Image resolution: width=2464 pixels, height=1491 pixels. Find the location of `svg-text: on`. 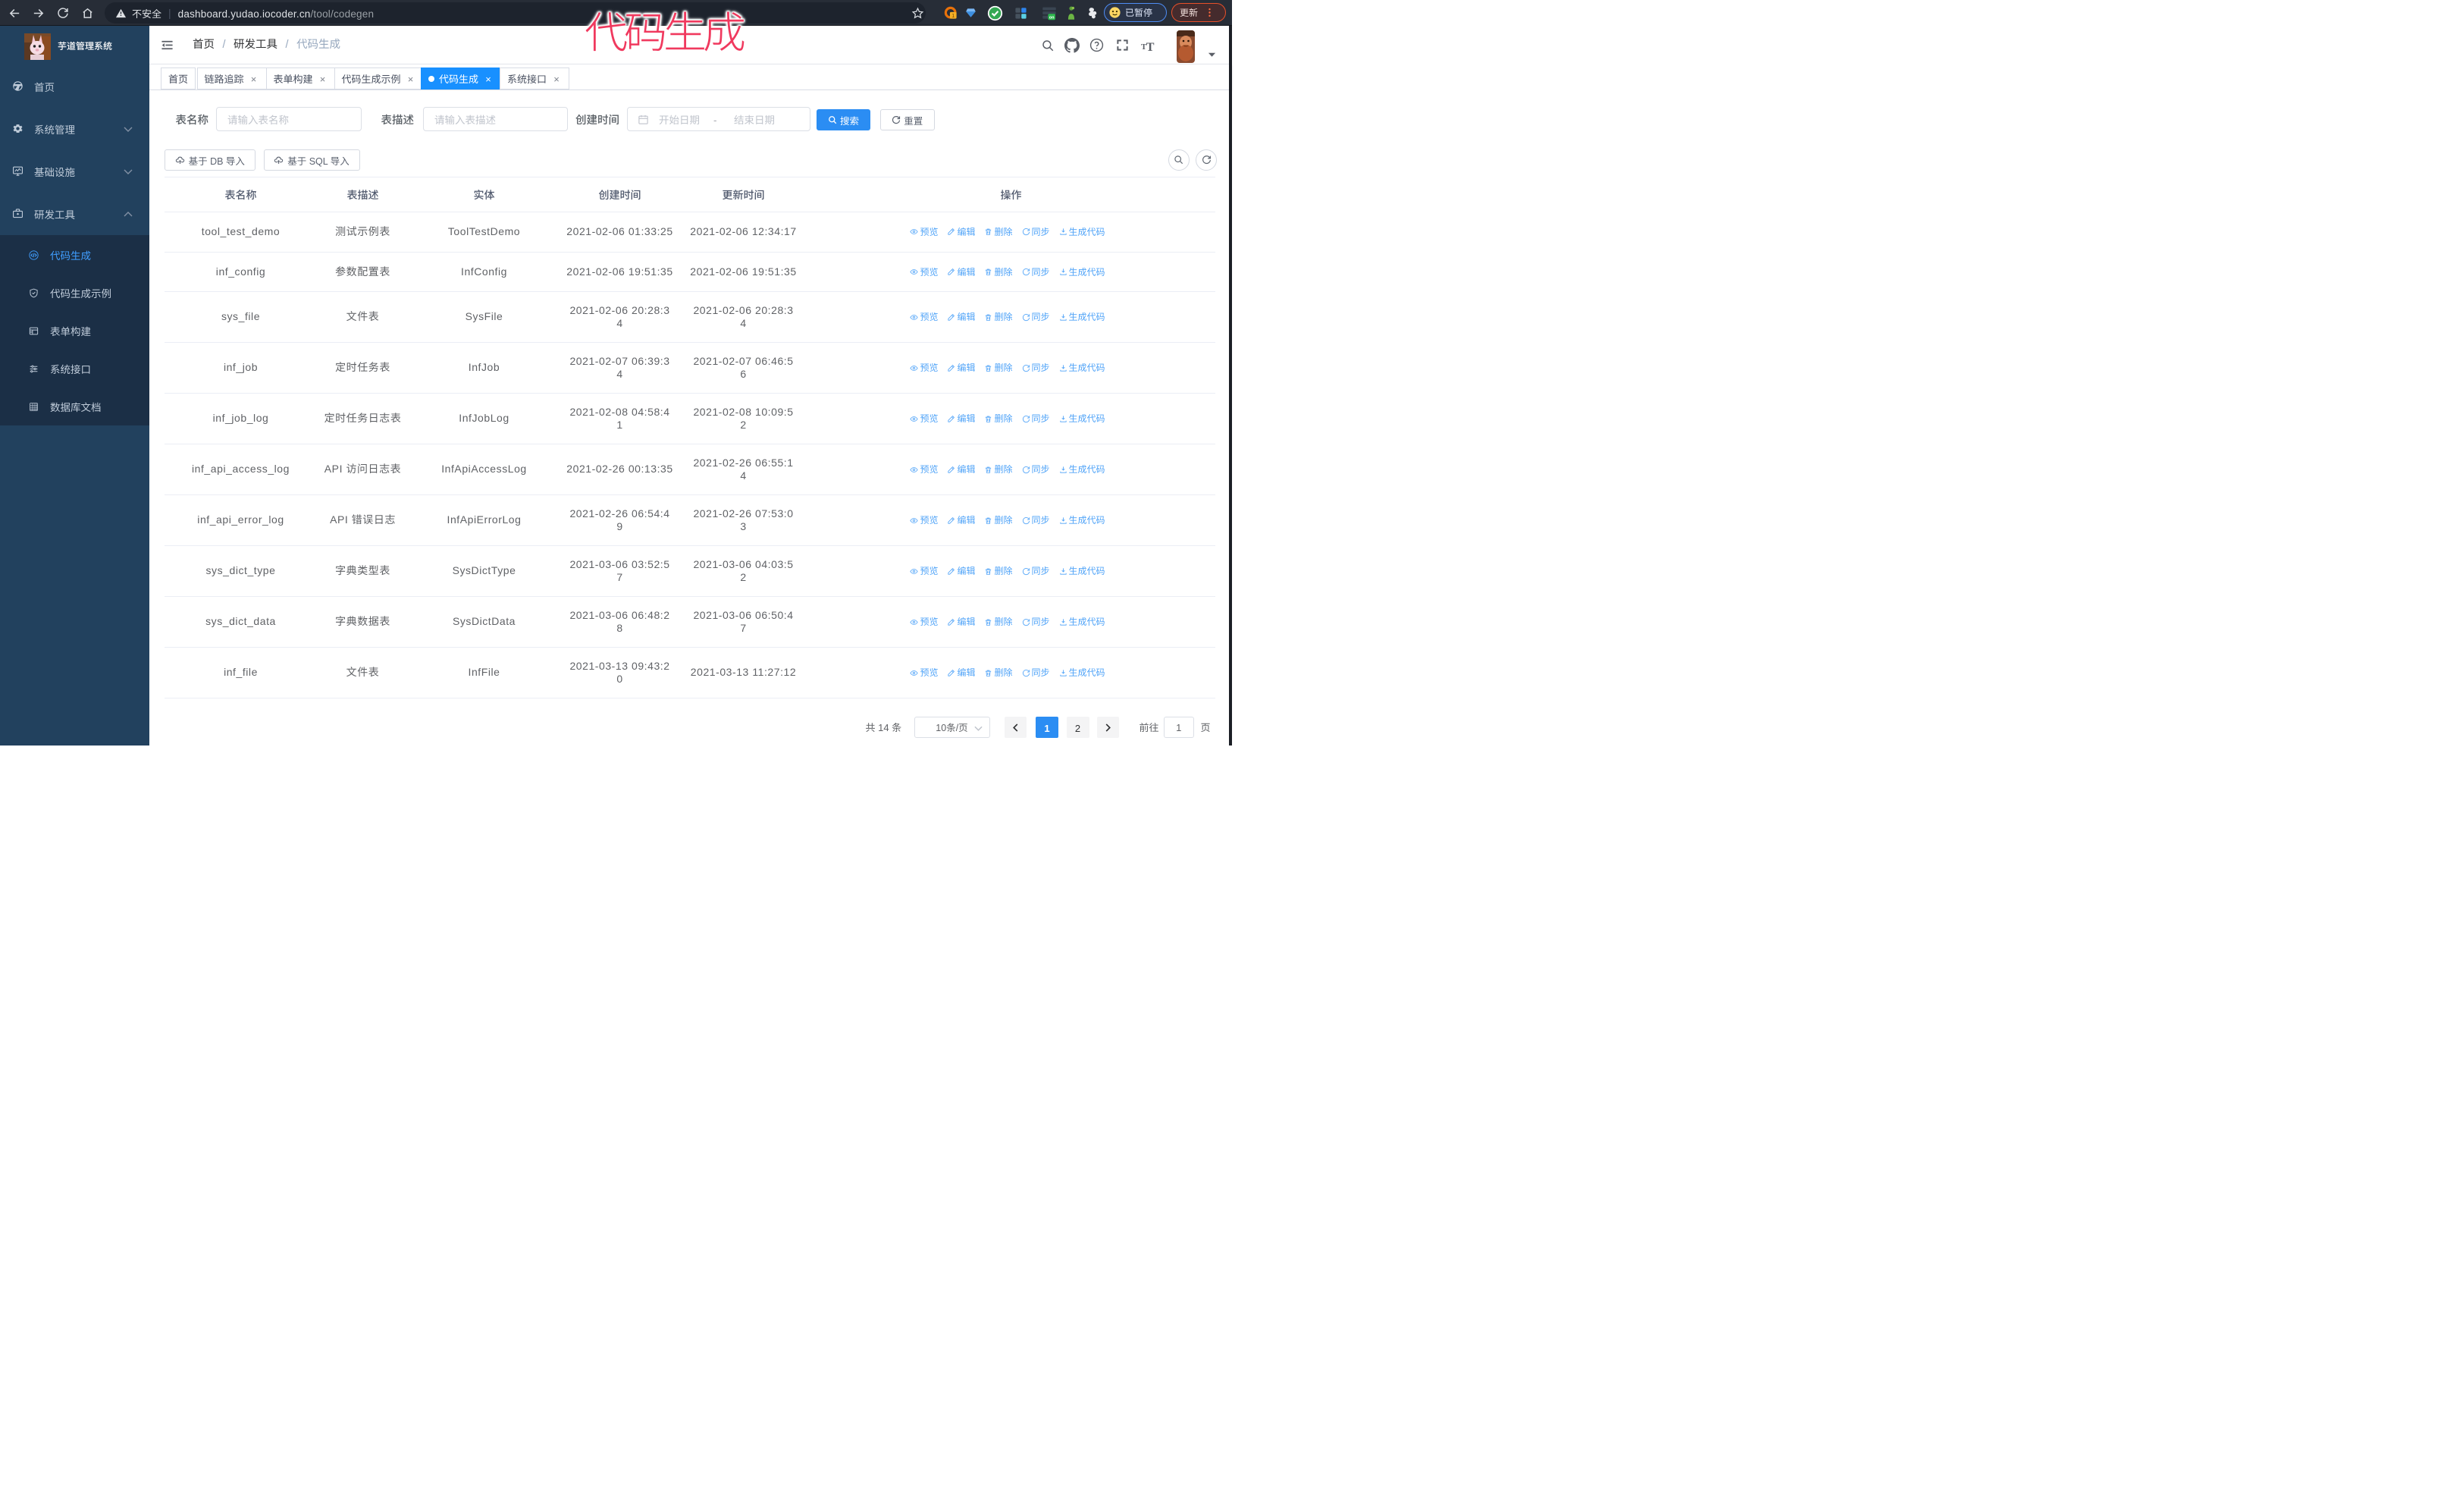

svg-text: on is located at coordinates (1052, 17).